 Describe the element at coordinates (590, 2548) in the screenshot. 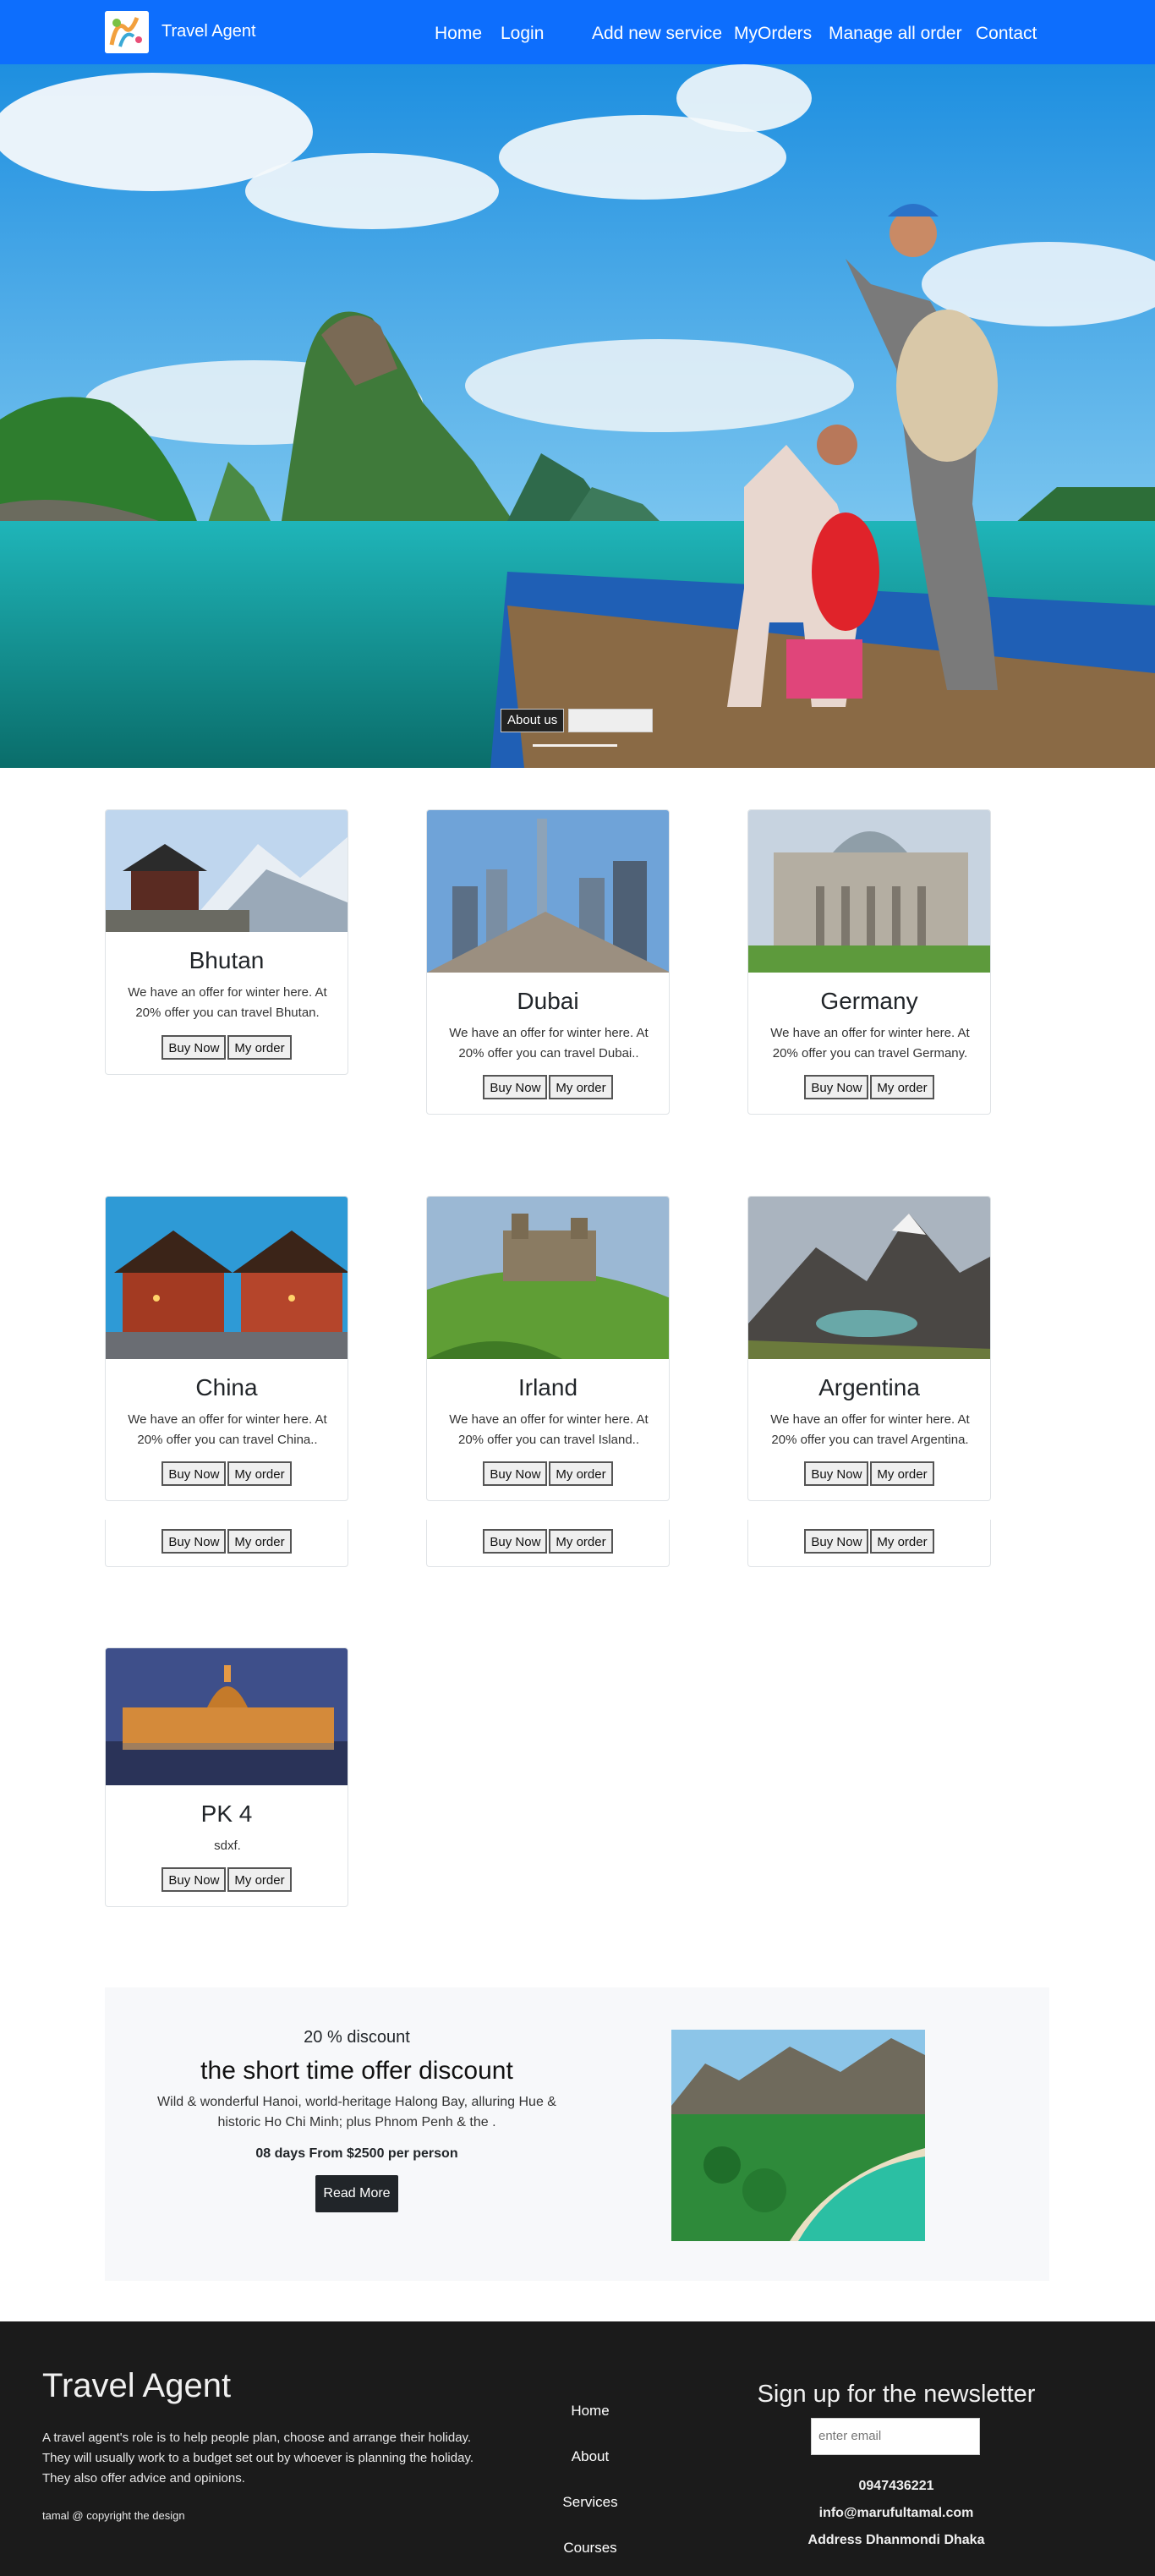

I see `footer-link-courses: Courses` at that location.